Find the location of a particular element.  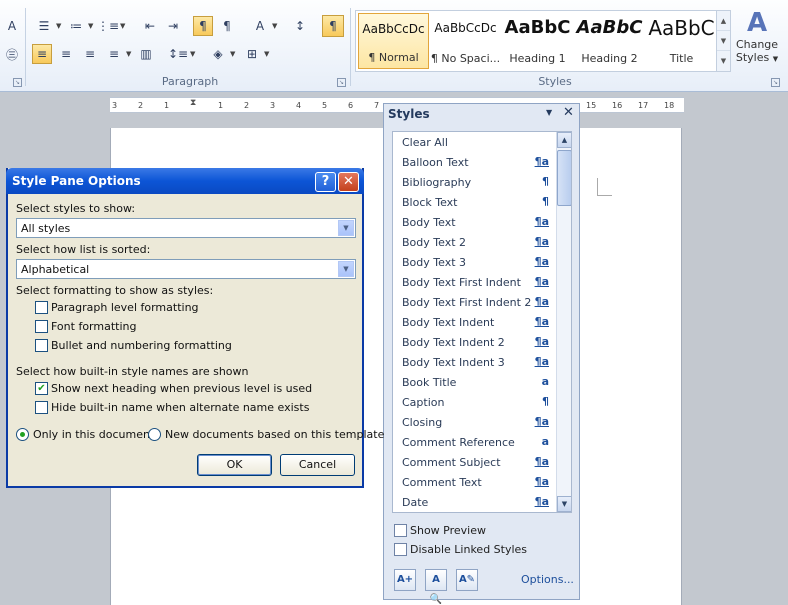

indent-marker-icon: ⧗ is located at coordinates (193, 103).